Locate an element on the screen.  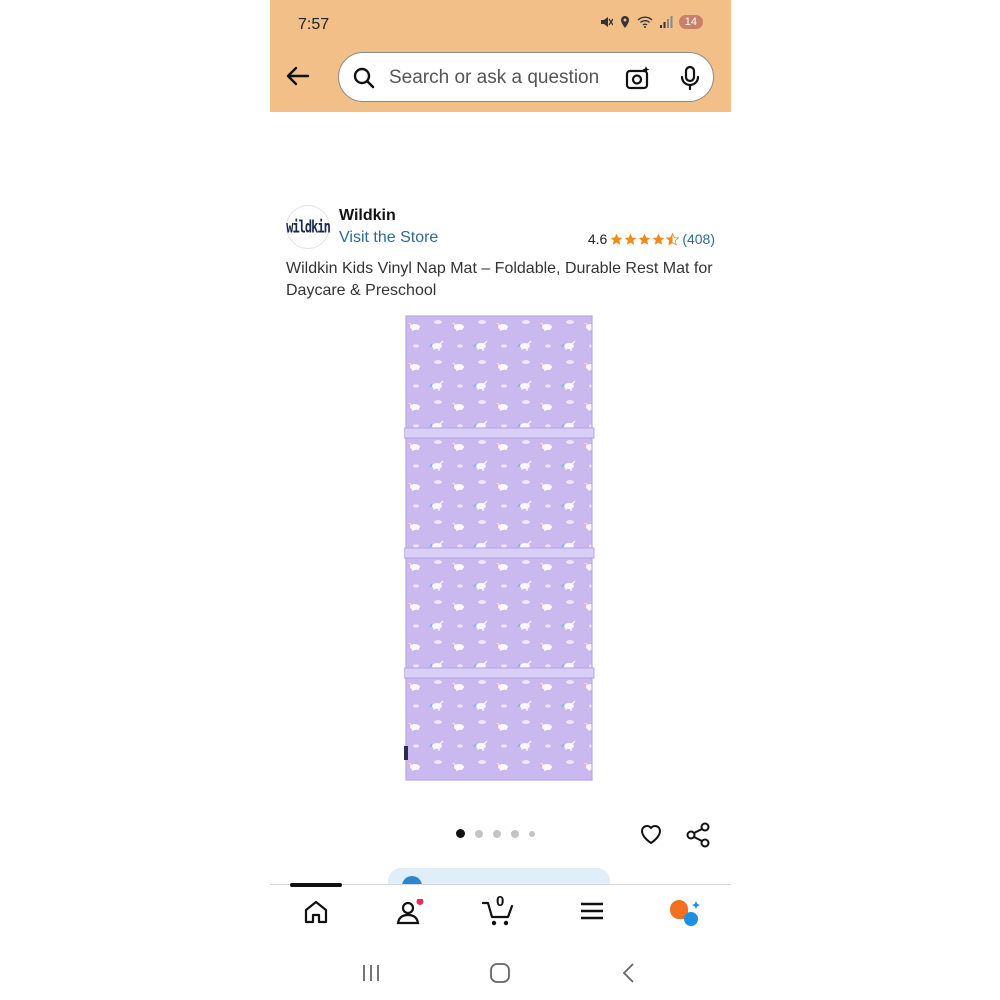
account-icon is located at coordinates (410, 911).